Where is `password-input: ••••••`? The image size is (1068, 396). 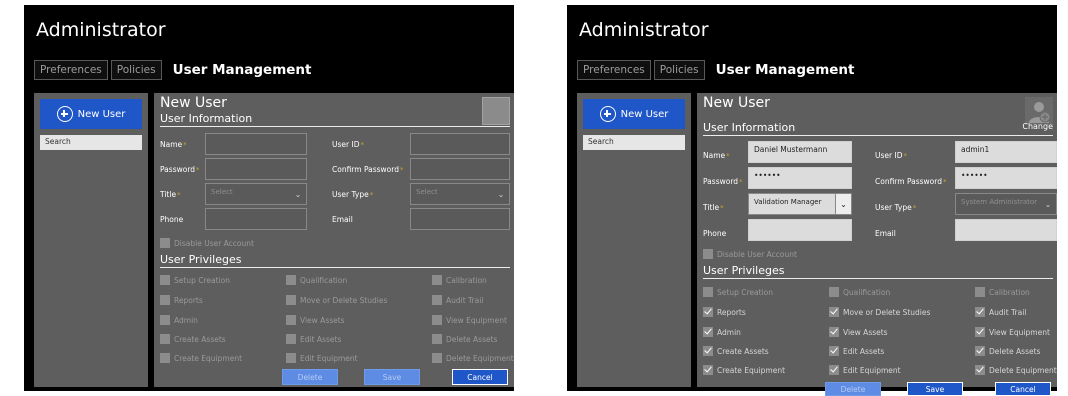
password-input: •••••• is located at coordinates (800, 178).